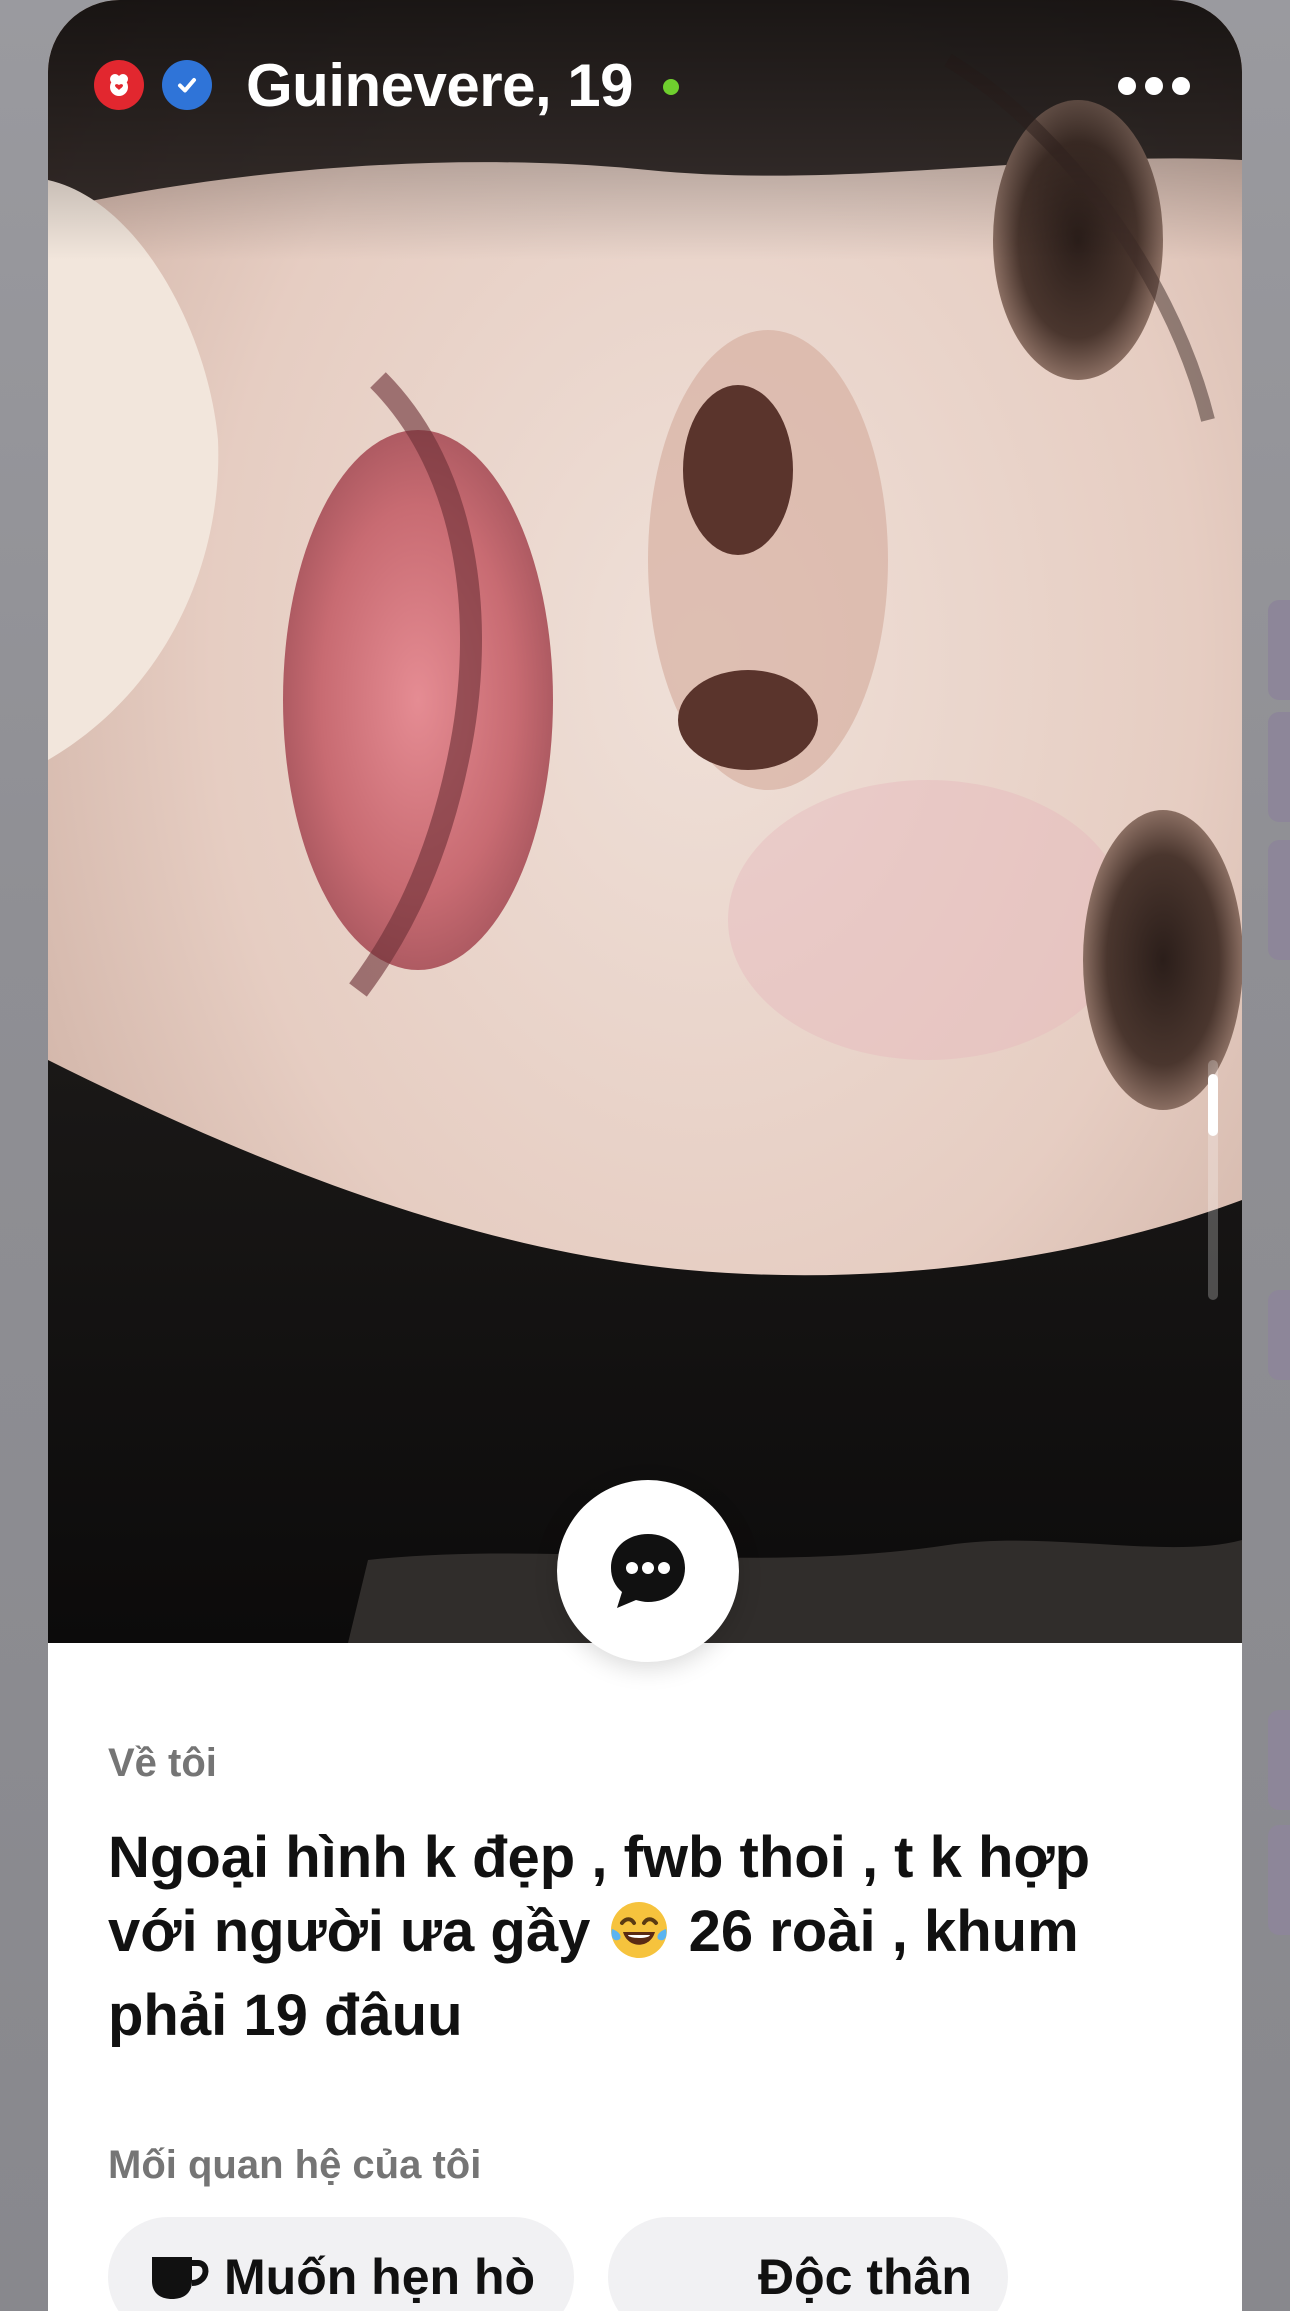  Describe the element at coordinates (865, 2277) in the screenshot. I see `chip-label: Độc thân` at that location.